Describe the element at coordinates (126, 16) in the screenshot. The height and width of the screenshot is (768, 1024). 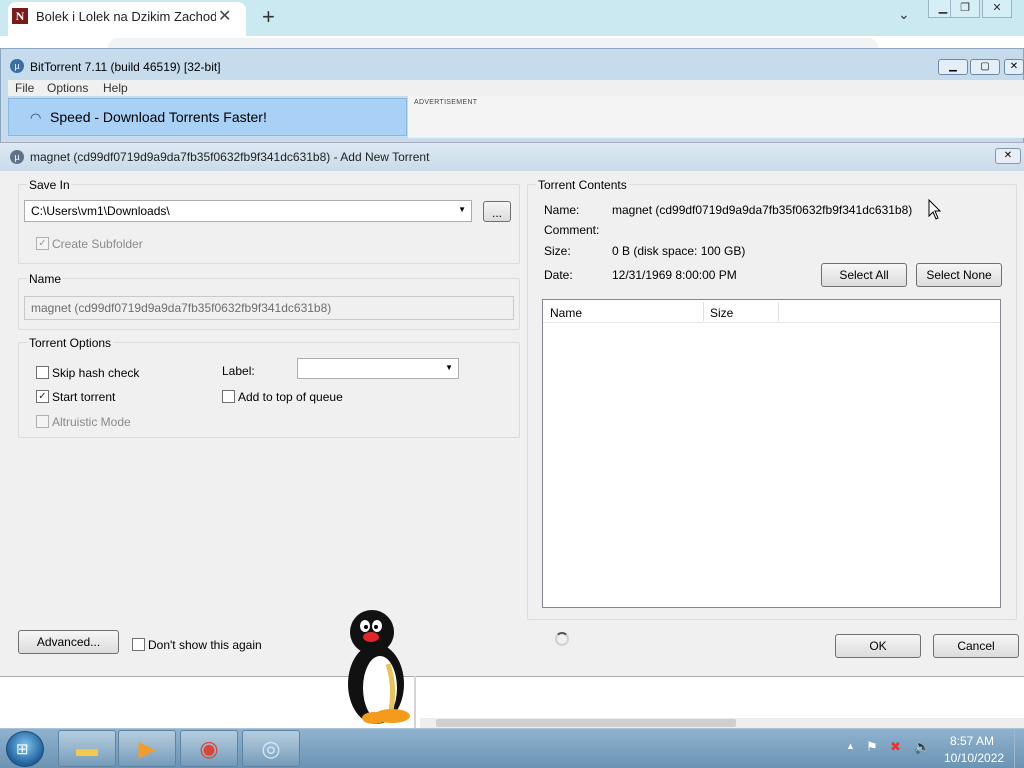
I see `tab-title: Bolek i Lolek na Dzikim Zachodzie` at that location.